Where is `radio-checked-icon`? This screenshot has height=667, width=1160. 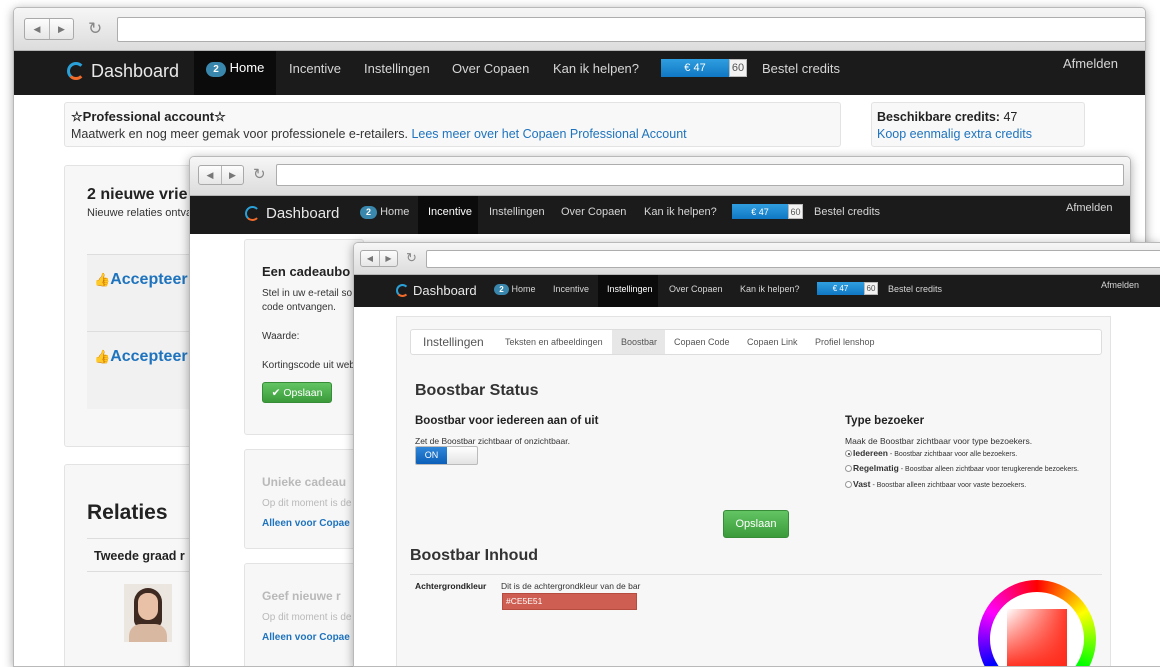 radio-checked-icon is located at coordinates (848, 453).